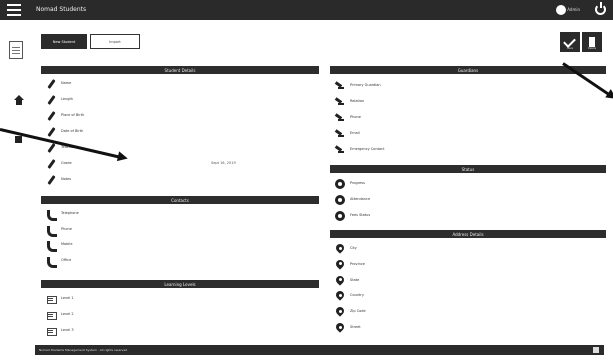 The width and height of the screenshot is (613, 361). What do you see at coordinates (180, 315) in the screenshot?
I see `list-item: Level 2` at bounding box center [180, 315].